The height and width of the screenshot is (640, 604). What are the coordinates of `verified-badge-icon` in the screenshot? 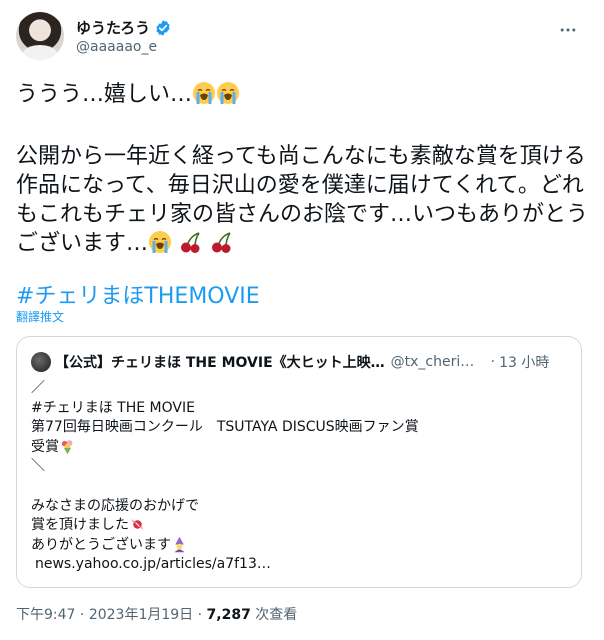 It's located at (163, 28).